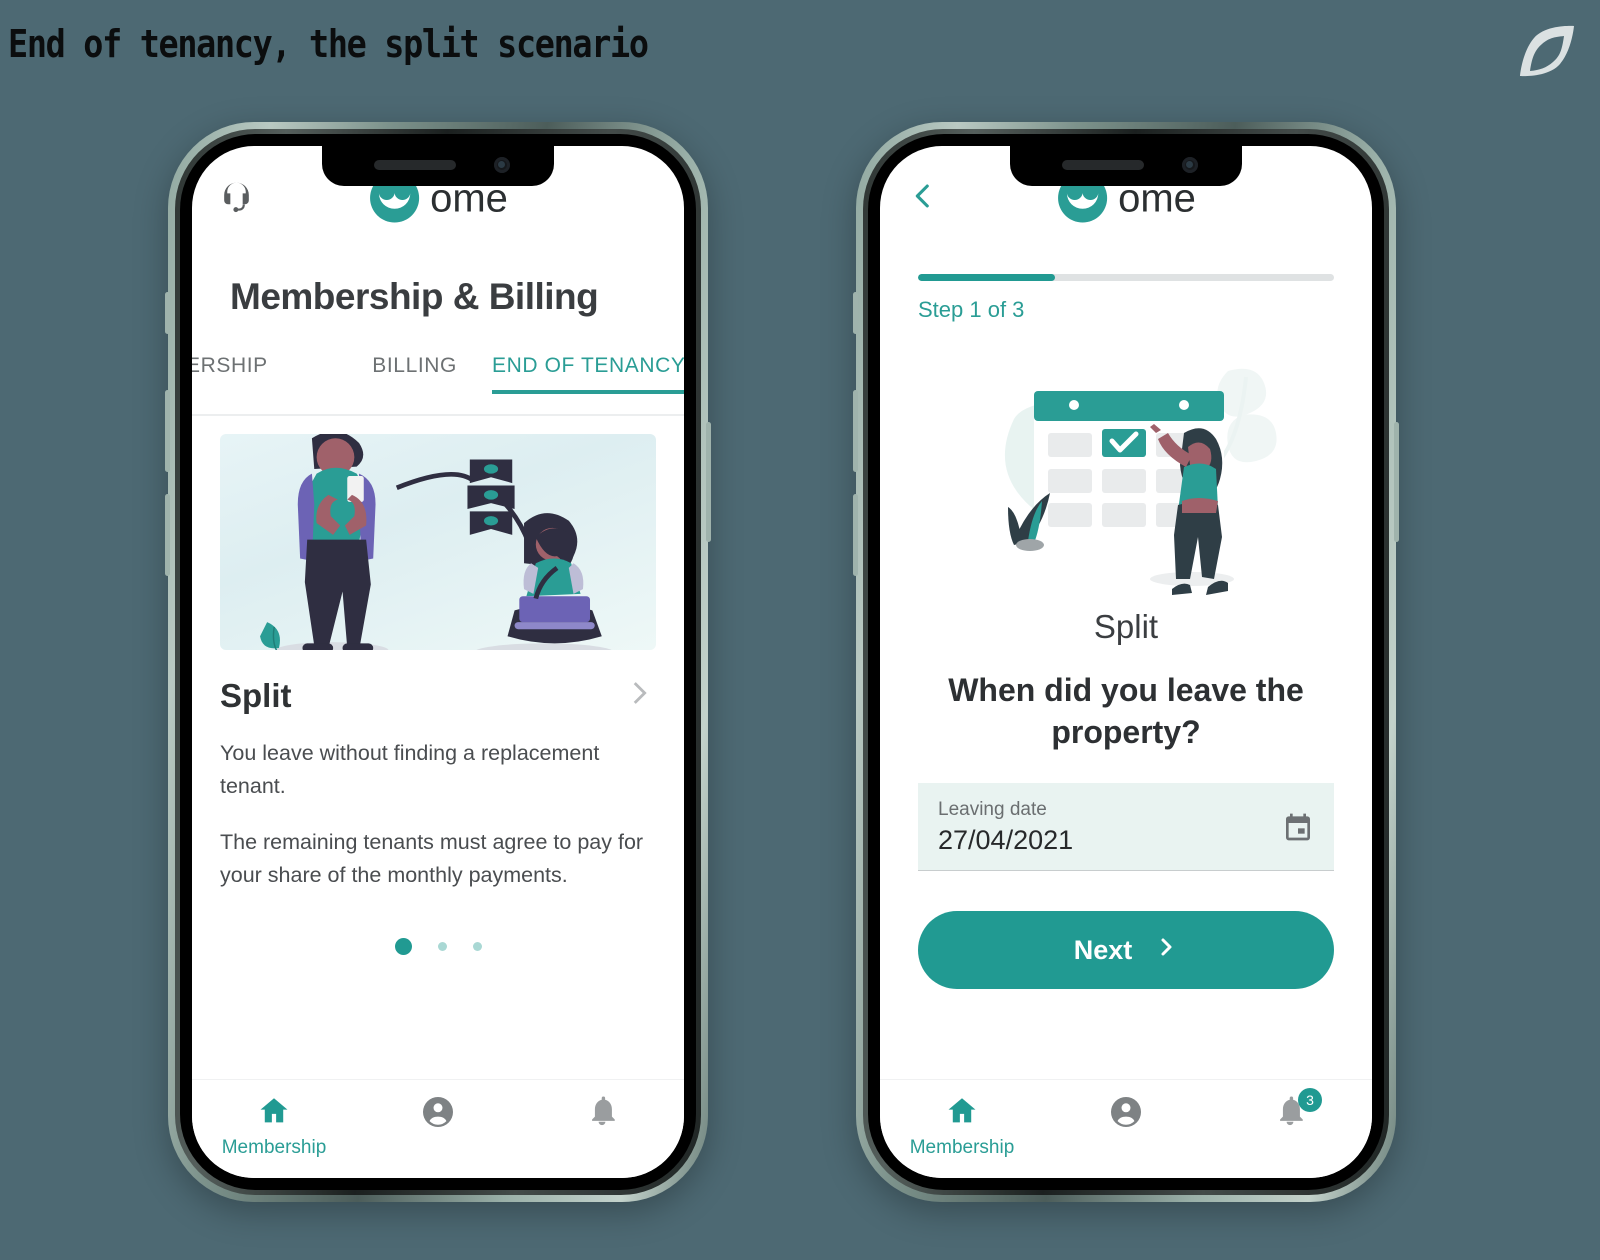 This screenshot has height=1260, width=1600. What do you see at coordinates (438, 415) in the screenshot?
I see `tab-bar-rule` at bounding box center [438, 415].